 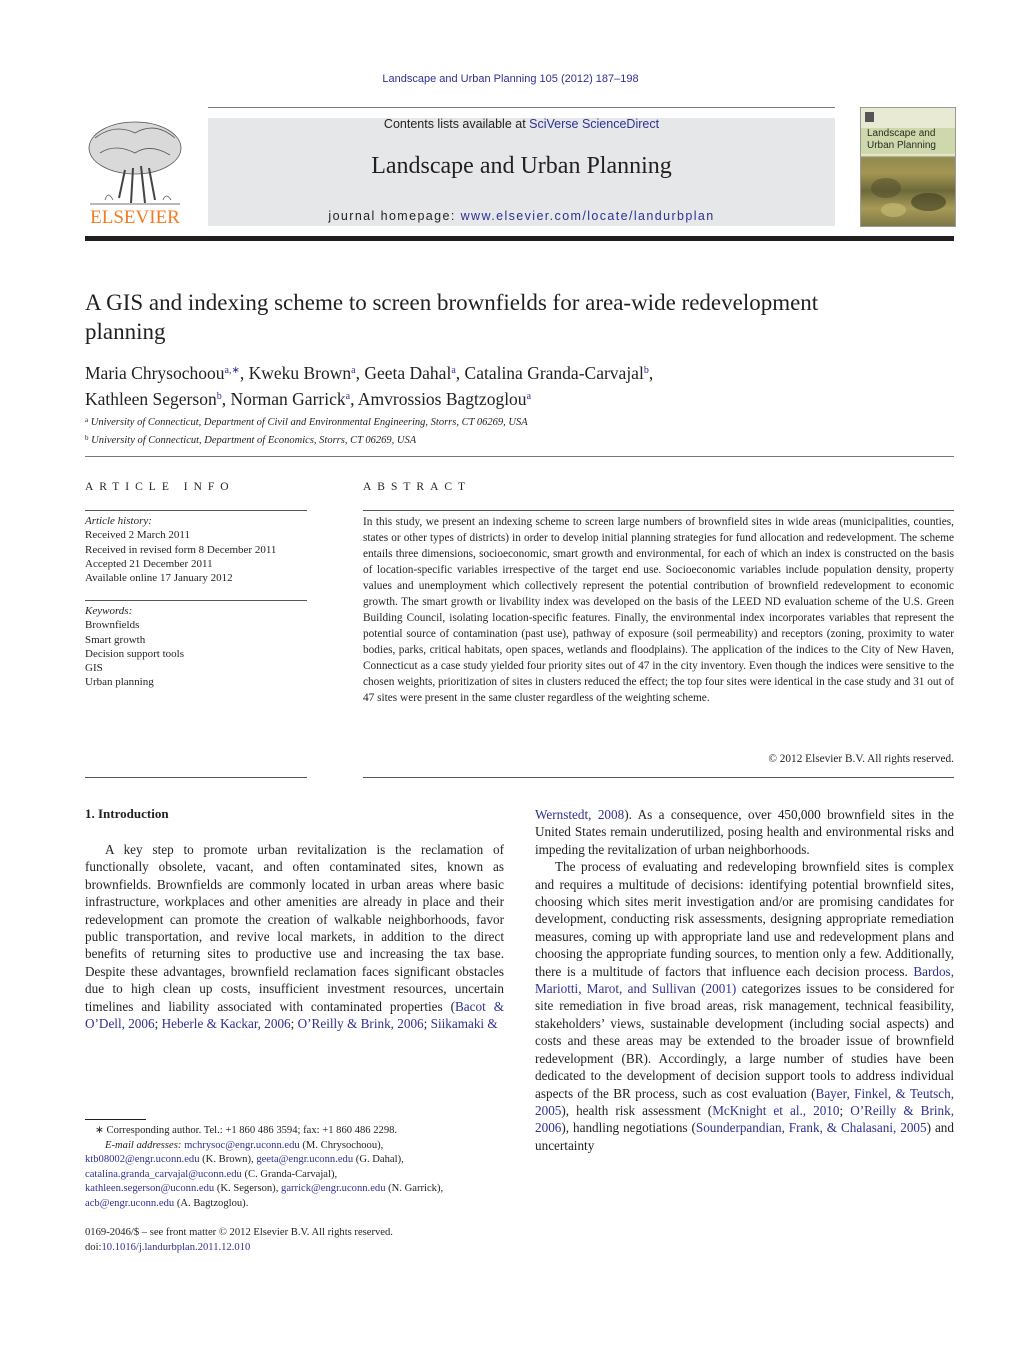 What do you see at coordinates (409, 373) in the screenshot?
I see `author: Geeta Dahala` at bounding box center [409, 373].